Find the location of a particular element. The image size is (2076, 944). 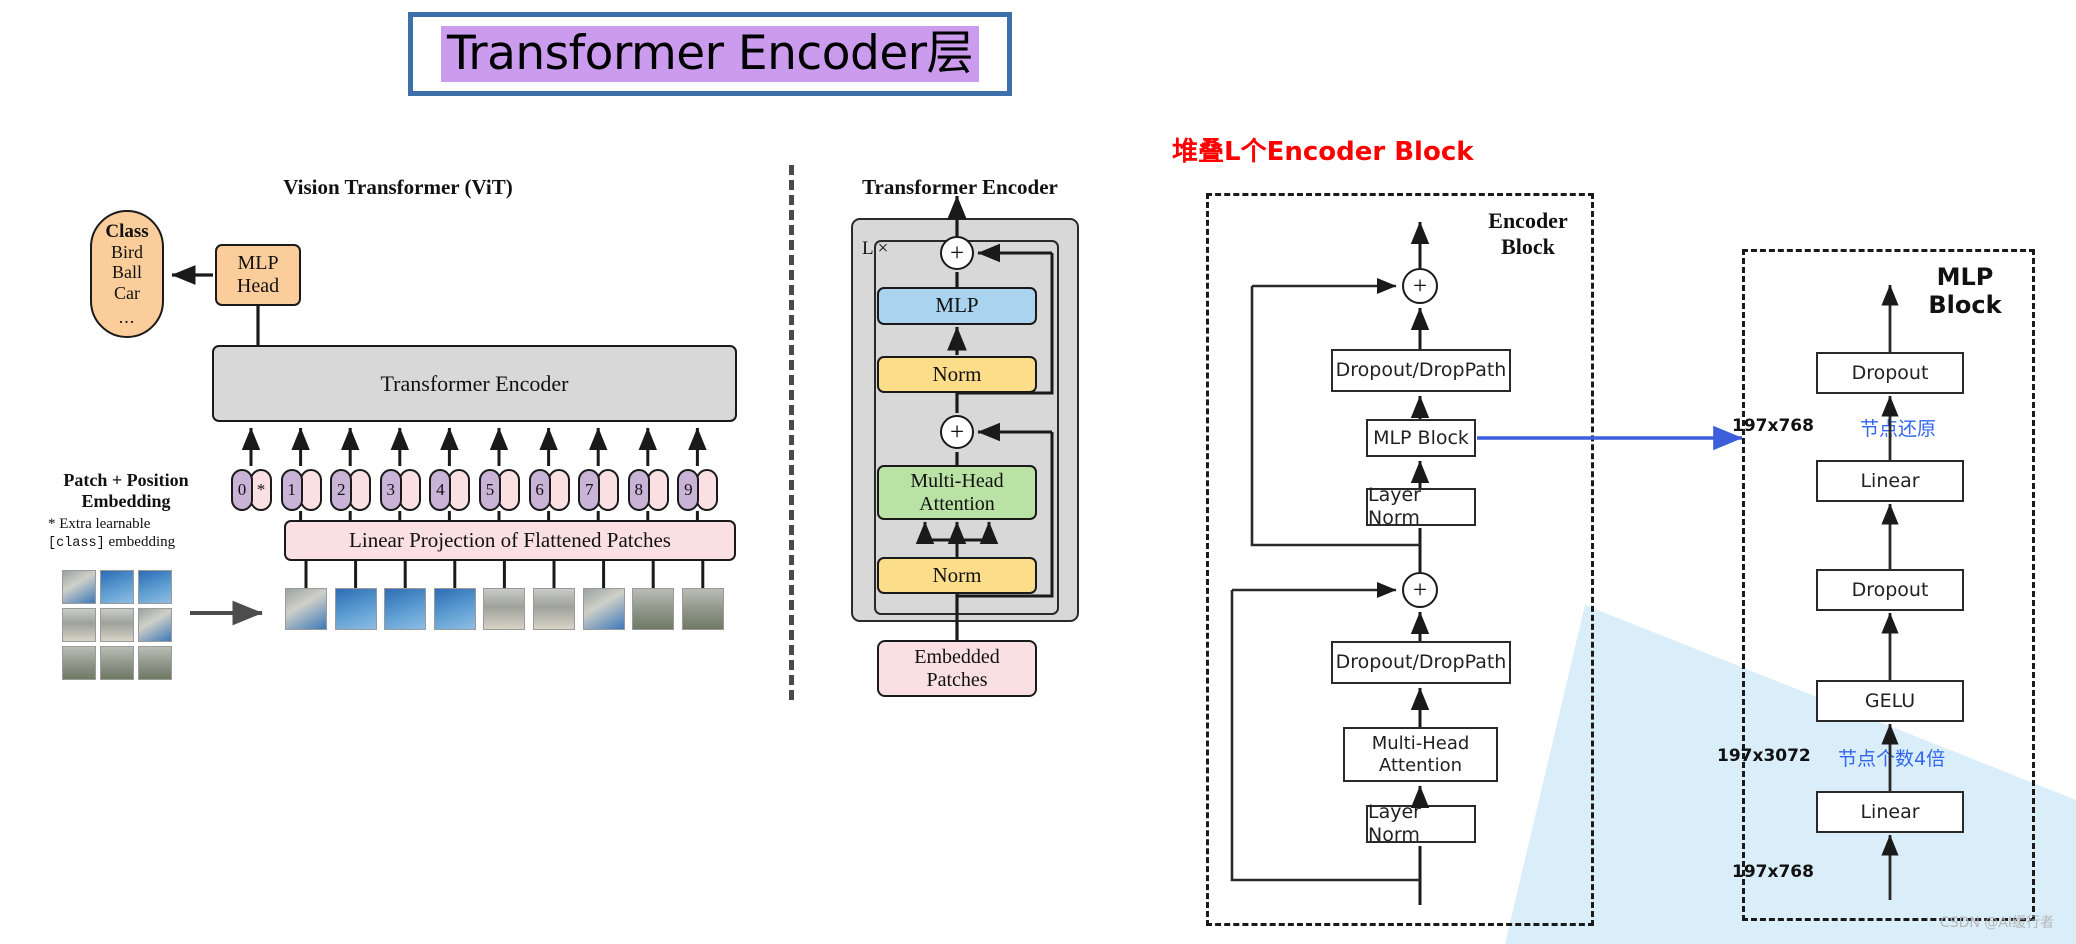

mlp-block-label: MLP Block is located at coordinates (1965, 291).